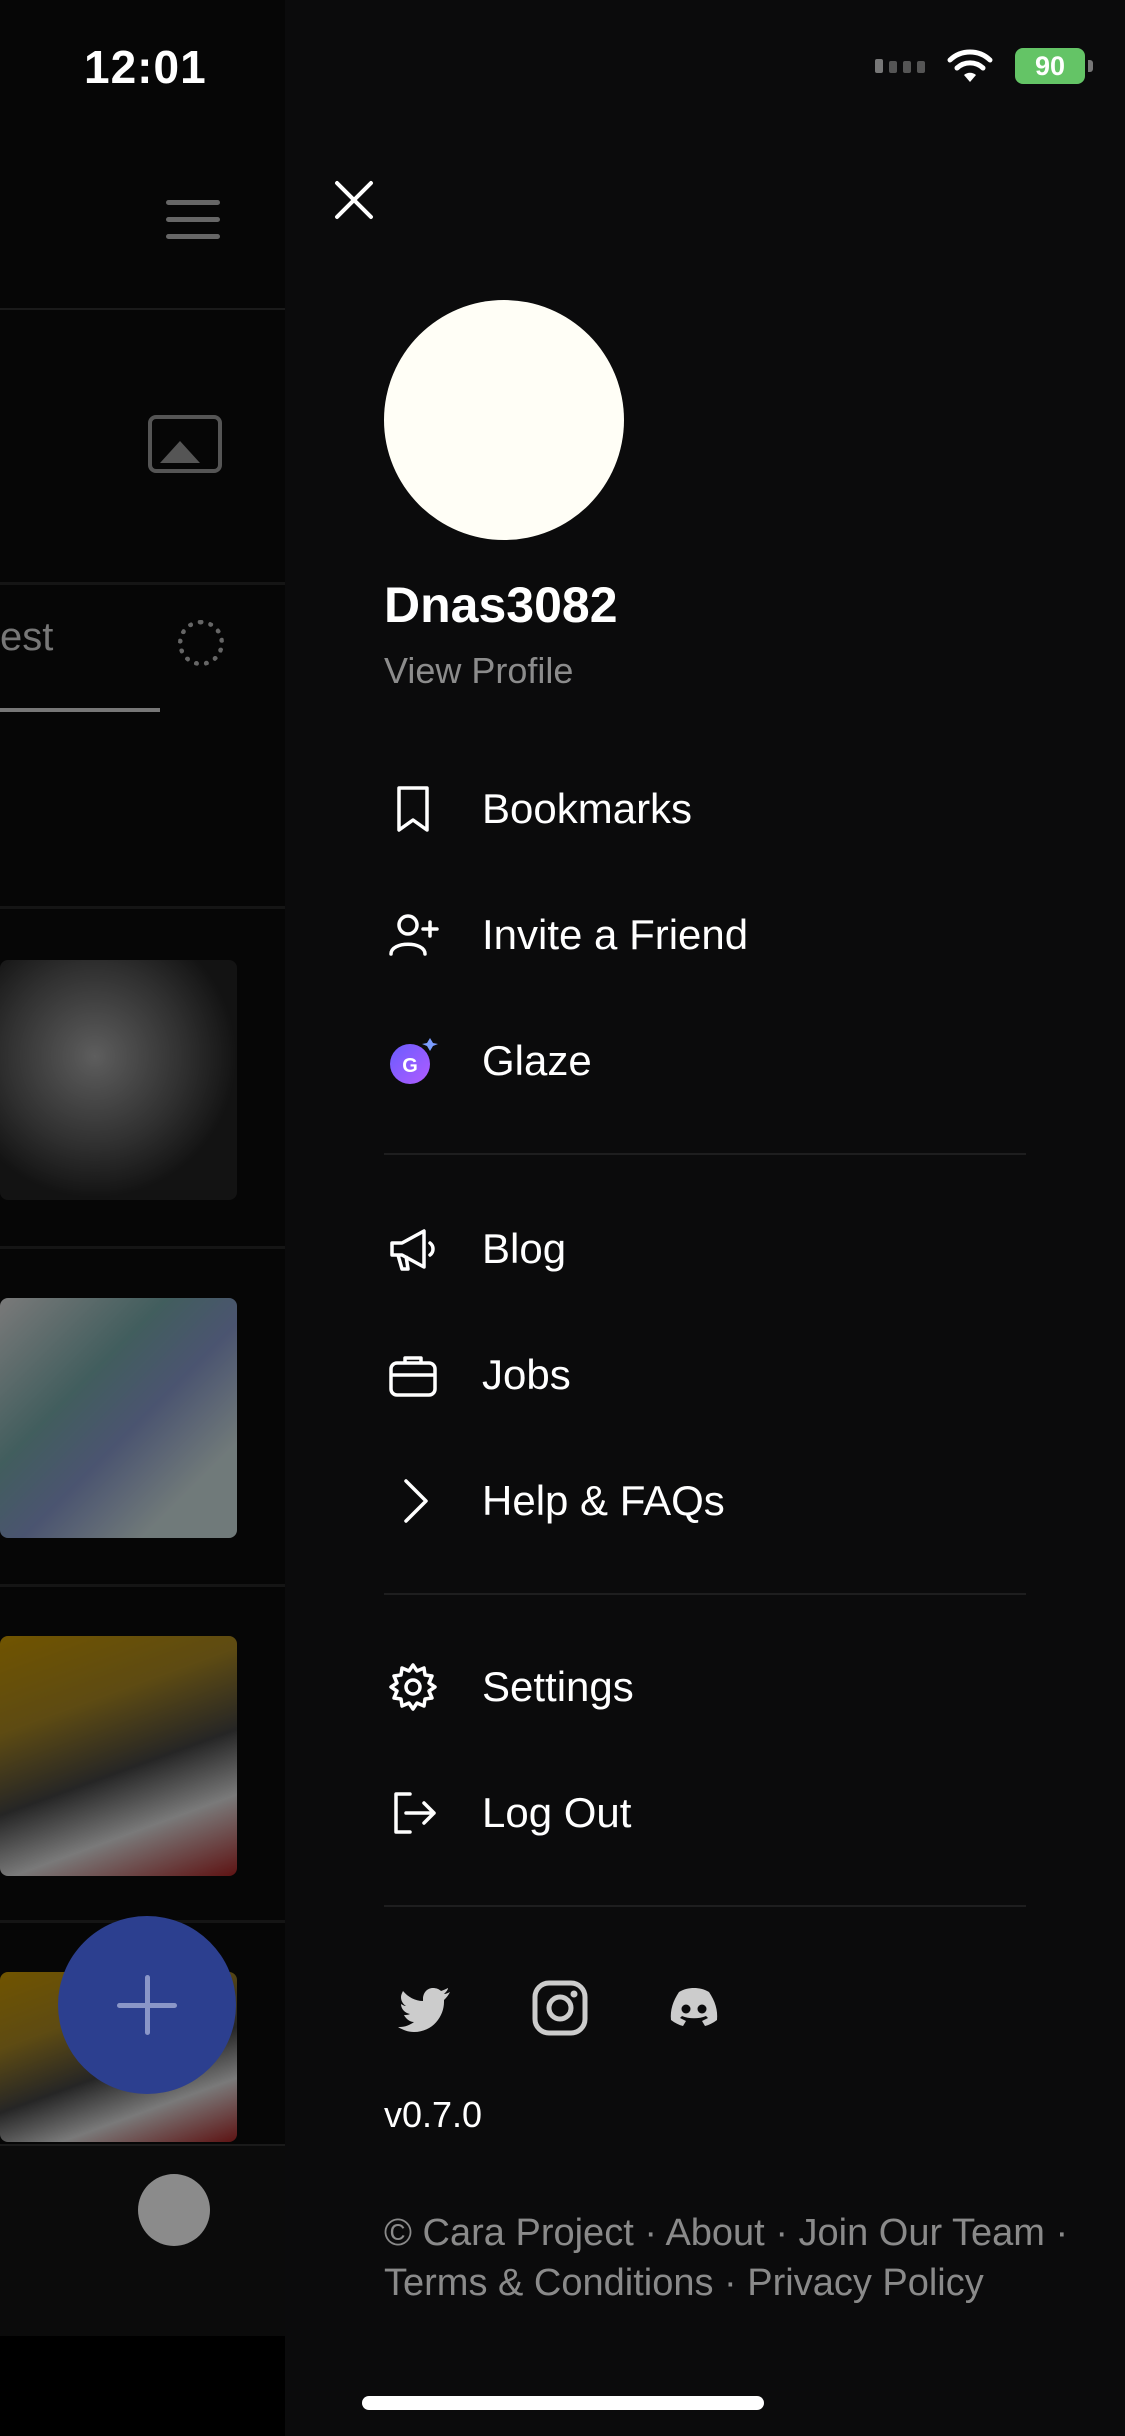 This screenshot has height=2436, width=1125. What do you see at coordinates (558, 1686) in the screenshot?
I see `menu-label: Settings` at bounding box center [558, 1686].